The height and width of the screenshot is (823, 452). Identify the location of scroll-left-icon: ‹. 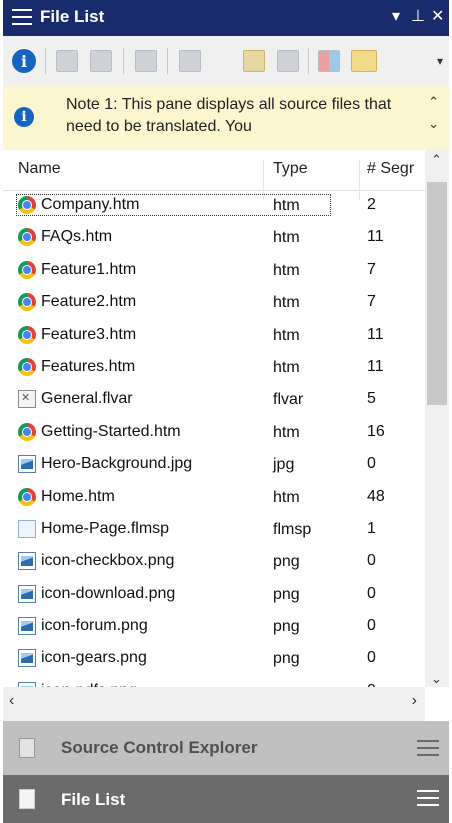
(11, 701).